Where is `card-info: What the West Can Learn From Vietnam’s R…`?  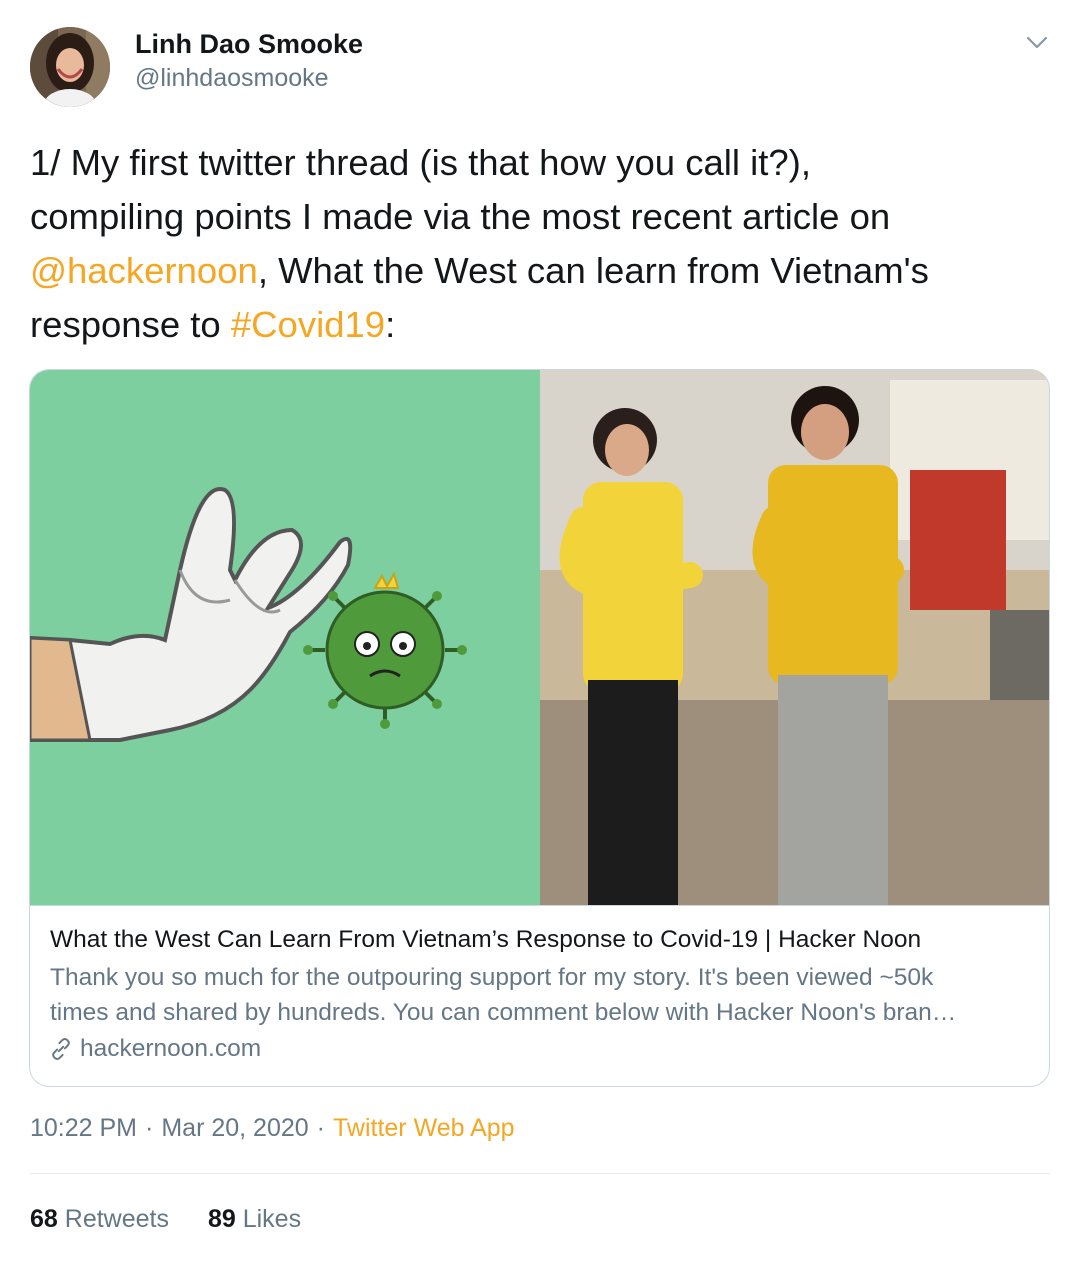 card-info: What the West Can Learn From Vietnam’s R… is located at coordinates (539, 995).